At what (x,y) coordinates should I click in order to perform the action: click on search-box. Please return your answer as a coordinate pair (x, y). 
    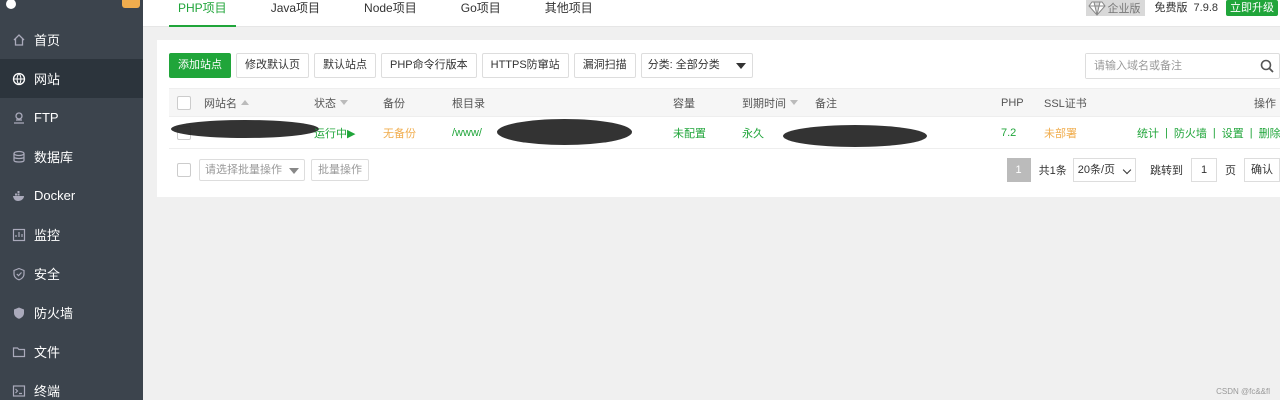
    Looking at the image, I should click on (1182, 66).